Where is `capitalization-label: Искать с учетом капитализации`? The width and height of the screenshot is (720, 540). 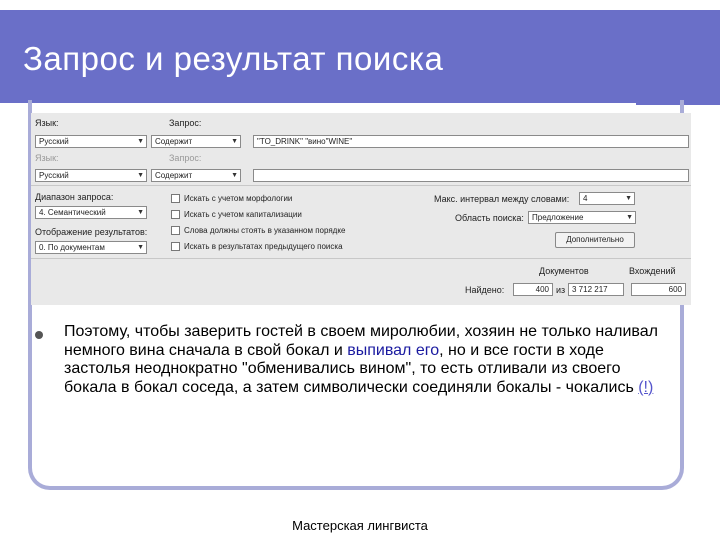
capitalization-label: Искать с учетом капитализации is located at coordinates (243, 214).